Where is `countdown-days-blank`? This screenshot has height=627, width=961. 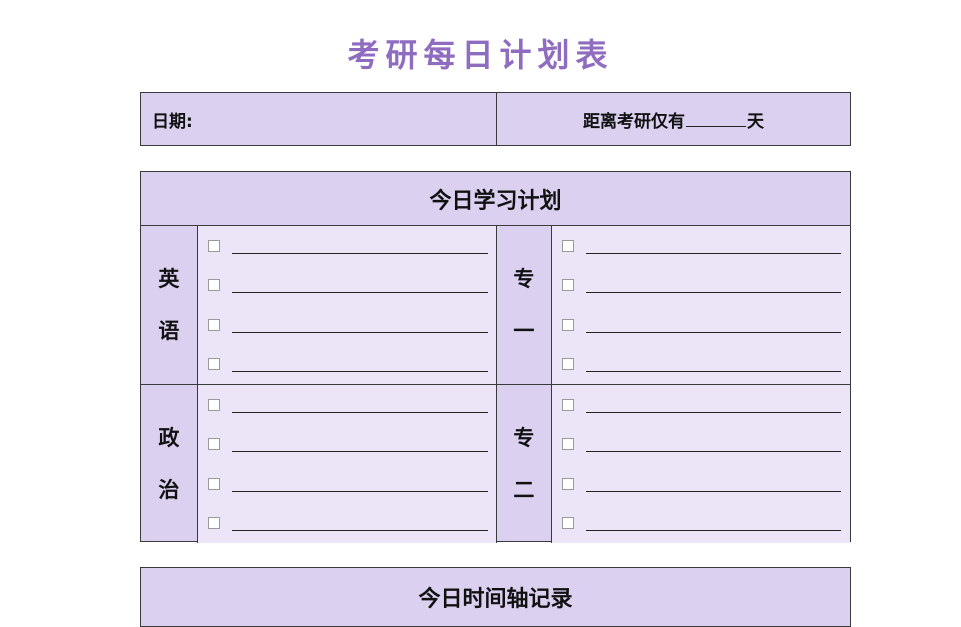
countdown-days-blank is located at coordinates (716, 119).